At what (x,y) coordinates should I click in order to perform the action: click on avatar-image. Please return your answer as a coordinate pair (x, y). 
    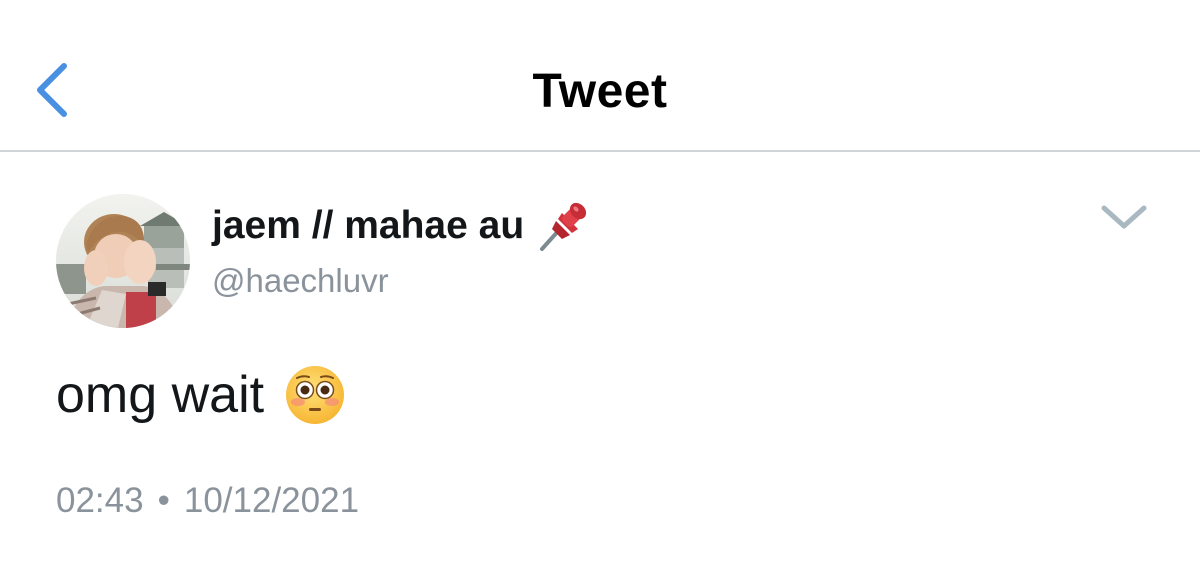
    Looking at the image, I should click on (123, 261).